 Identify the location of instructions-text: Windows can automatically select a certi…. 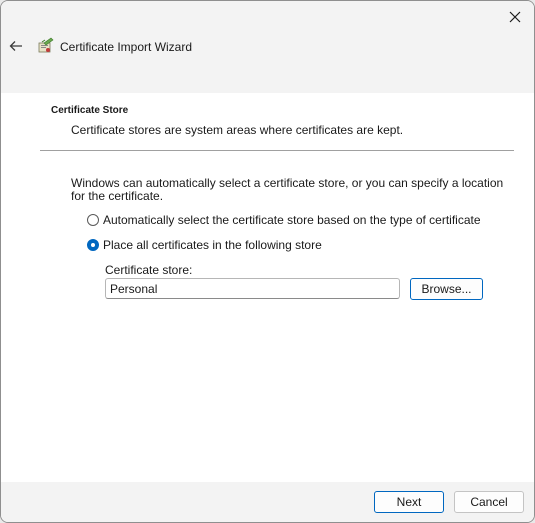
(287, 189).